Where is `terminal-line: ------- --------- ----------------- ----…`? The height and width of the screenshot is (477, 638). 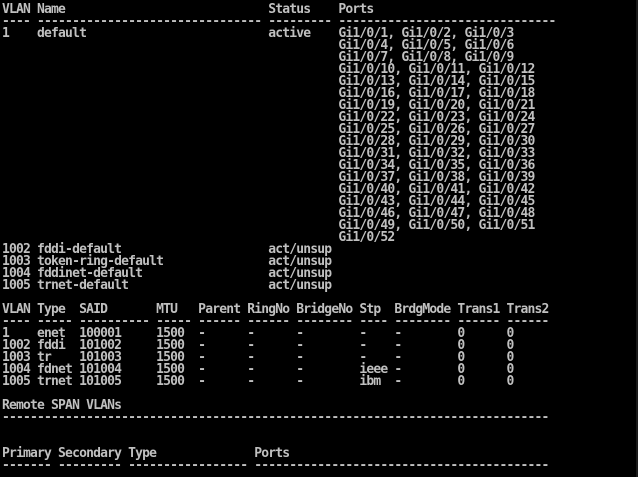
terminal-line: ------- --------- ----------------- ----… is located at coordinates (275, 465).